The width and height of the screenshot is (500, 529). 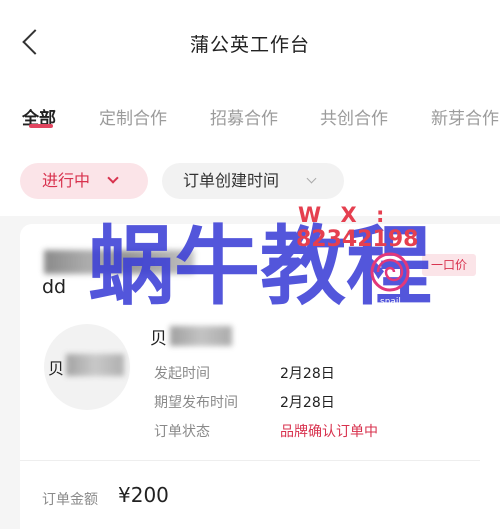 I want to click on launch-time-value: 2月28日, so click(x=307, y=374).